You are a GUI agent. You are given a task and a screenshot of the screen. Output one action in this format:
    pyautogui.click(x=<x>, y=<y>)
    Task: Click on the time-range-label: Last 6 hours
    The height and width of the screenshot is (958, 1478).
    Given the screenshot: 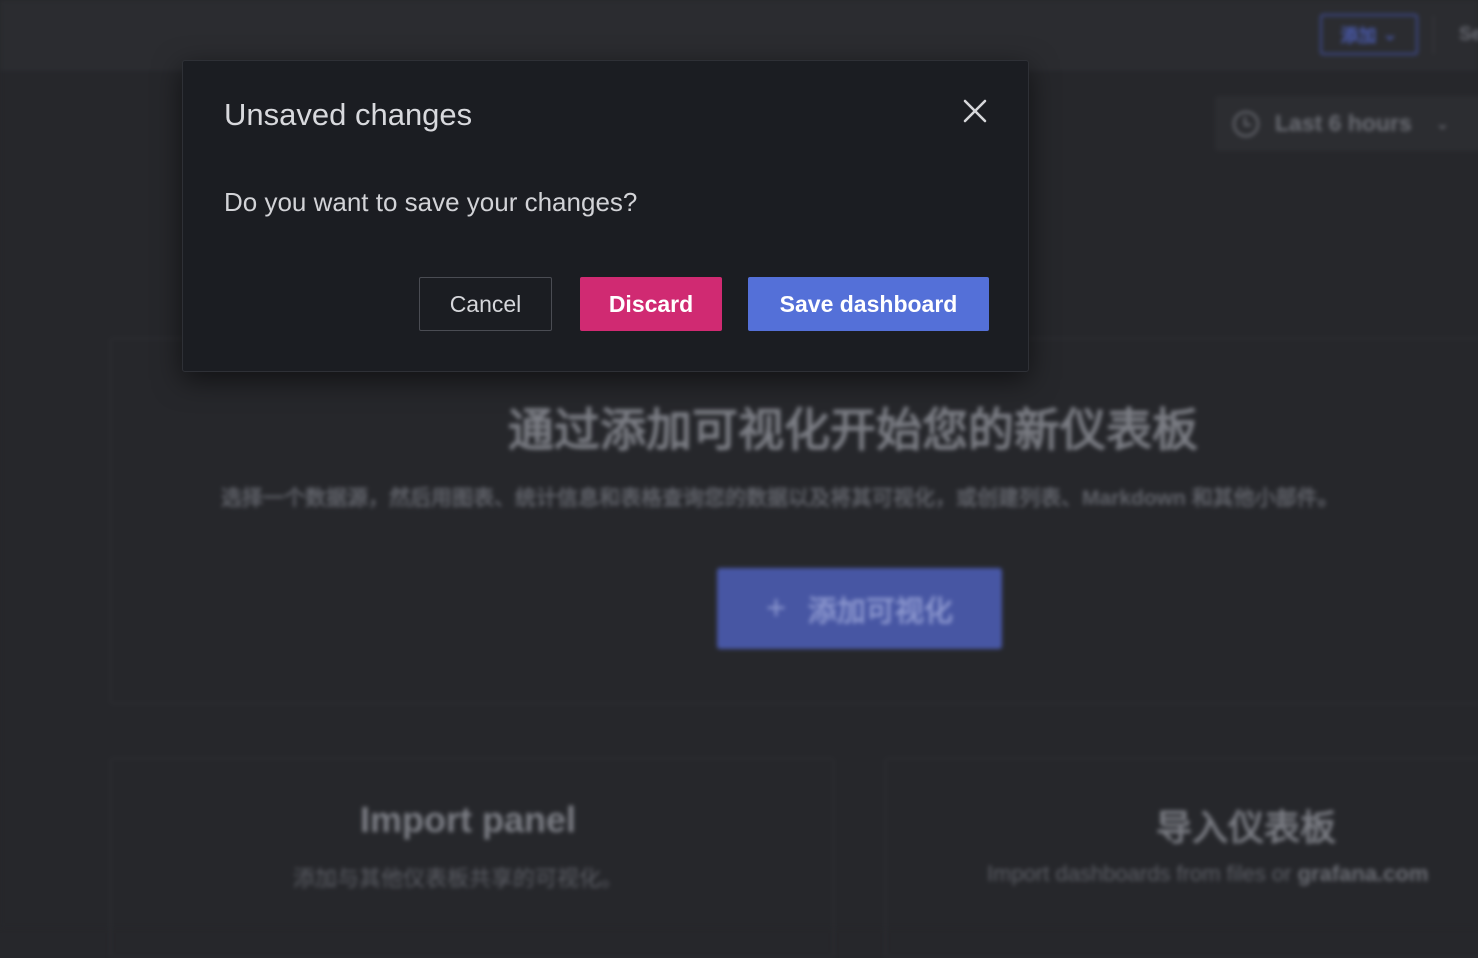 What is the action you would take?
    pyautogui.click(x=1343, y=123)
    